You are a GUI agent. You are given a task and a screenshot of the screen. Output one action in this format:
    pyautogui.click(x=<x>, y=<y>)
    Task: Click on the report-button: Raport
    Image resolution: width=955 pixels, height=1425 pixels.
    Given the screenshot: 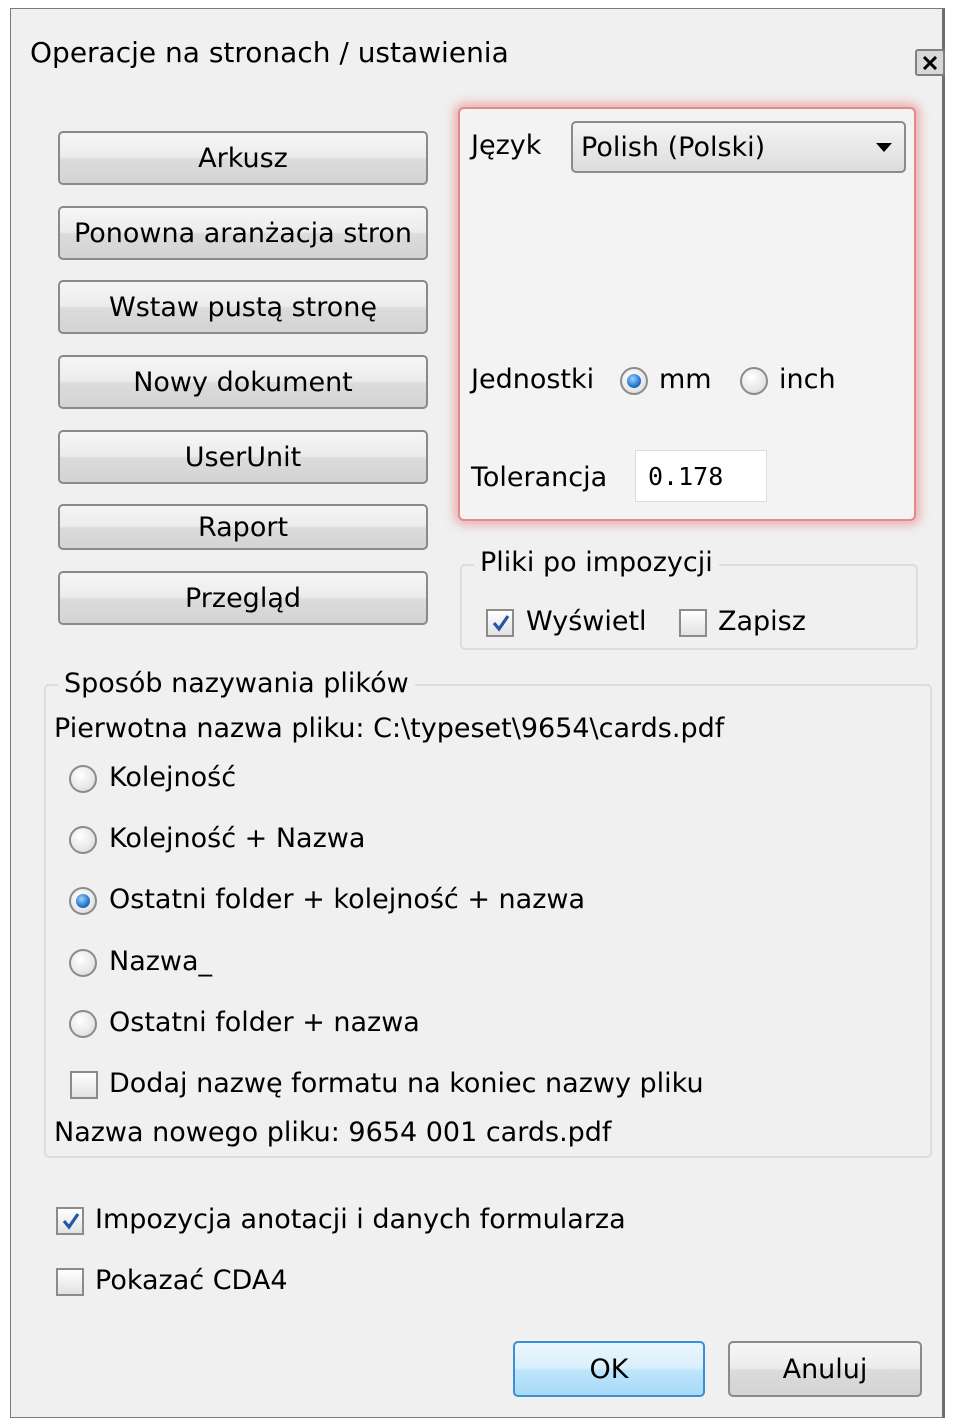 What is the action you would take?
    pyautogui.click(x=243, y=527)
    